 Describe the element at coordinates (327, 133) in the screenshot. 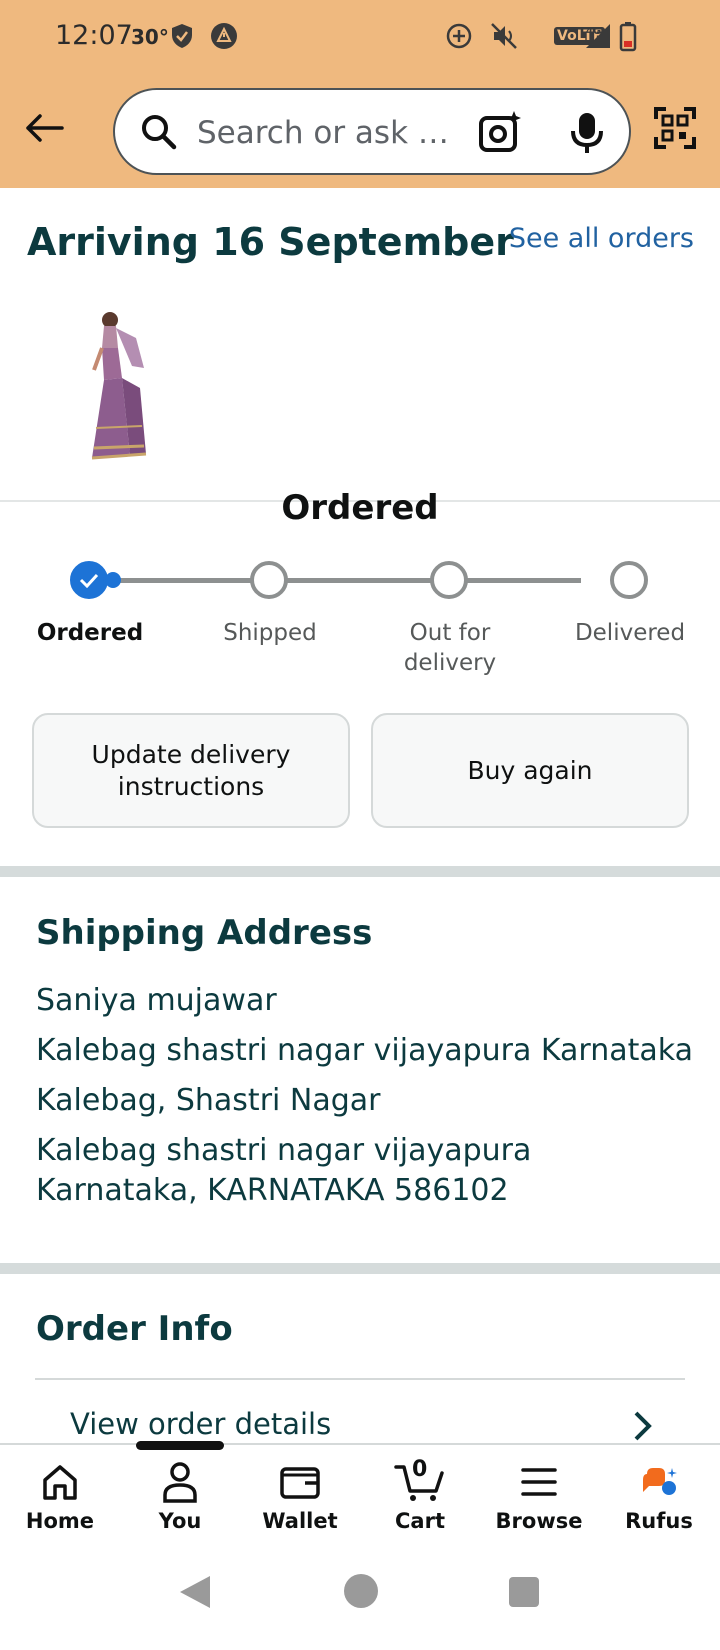

I see `search-input` at that location.